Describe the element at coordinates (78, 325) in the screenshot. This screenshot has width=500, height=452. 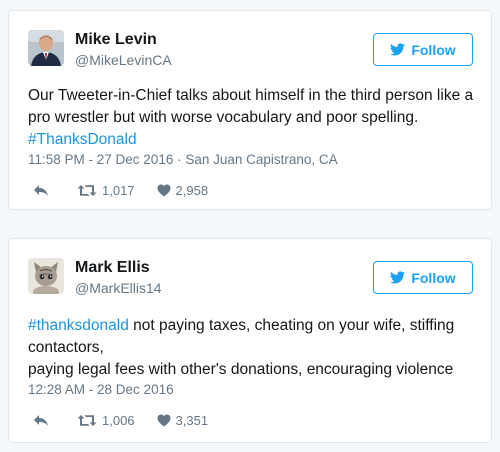
I see `hashtag-link: #thanksdonald` at that location.